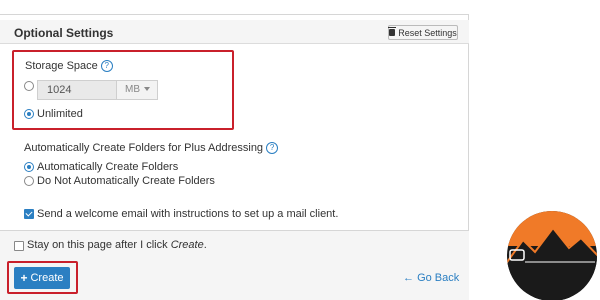 The height and width of the screenshot is (300, 600). I want to click on storage-space-label-row: Storage Space?, so click(69, 66).